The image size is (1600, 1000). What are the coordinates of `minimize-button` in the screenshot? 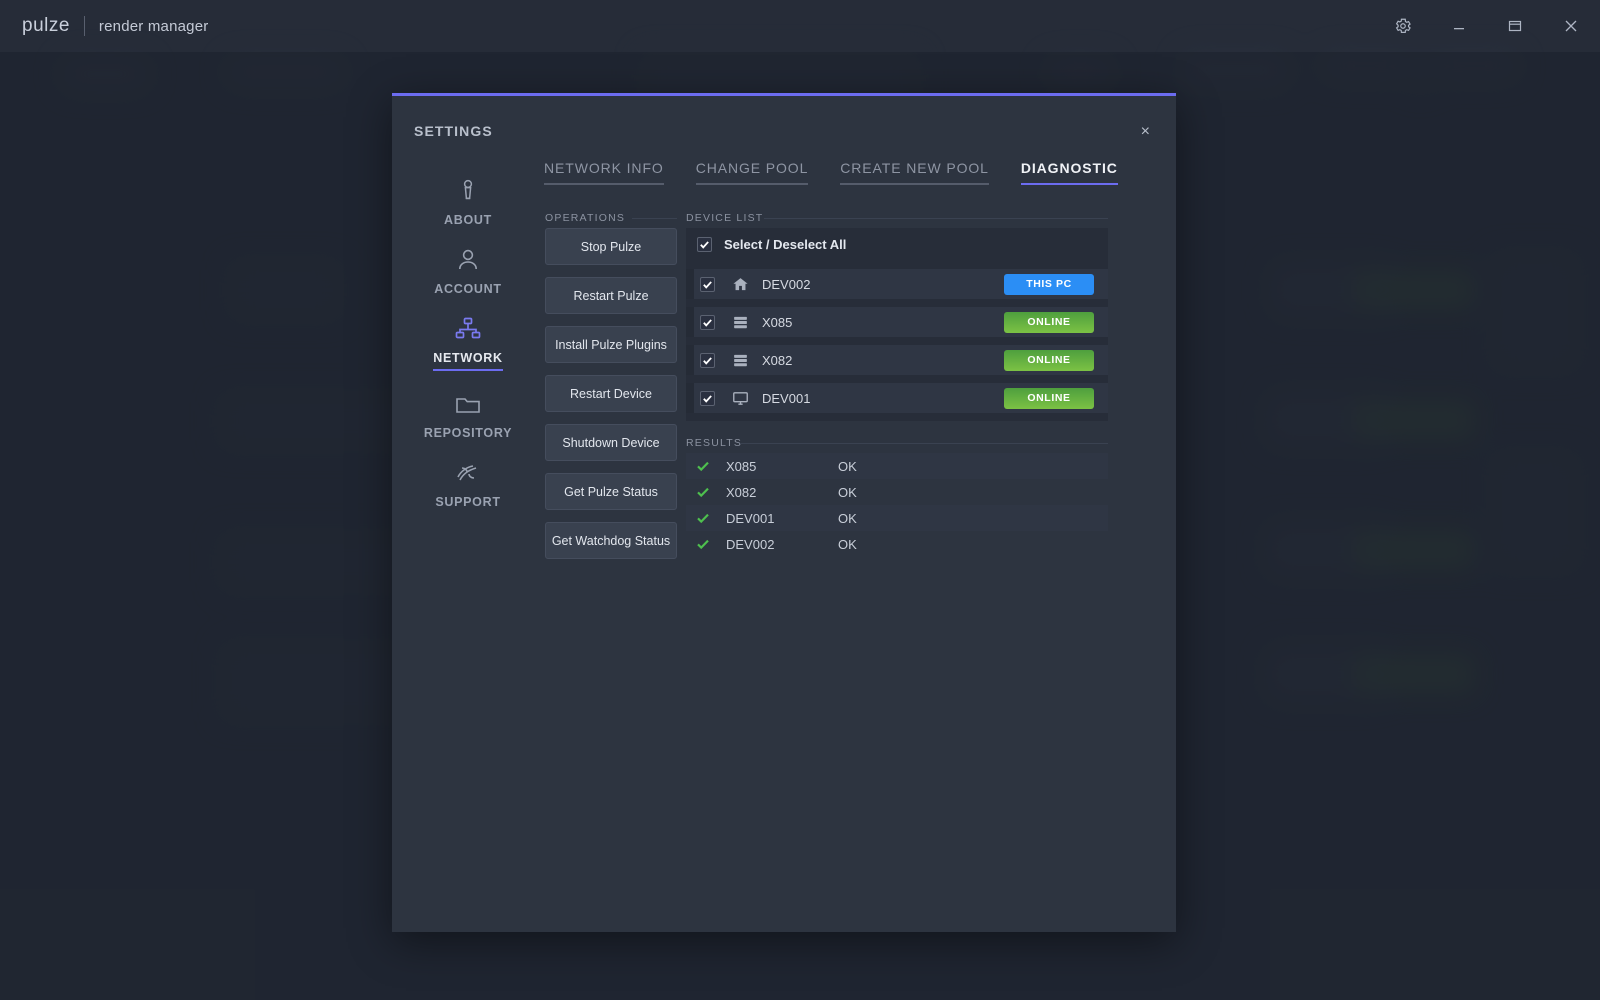 It's located at (1459, 26).